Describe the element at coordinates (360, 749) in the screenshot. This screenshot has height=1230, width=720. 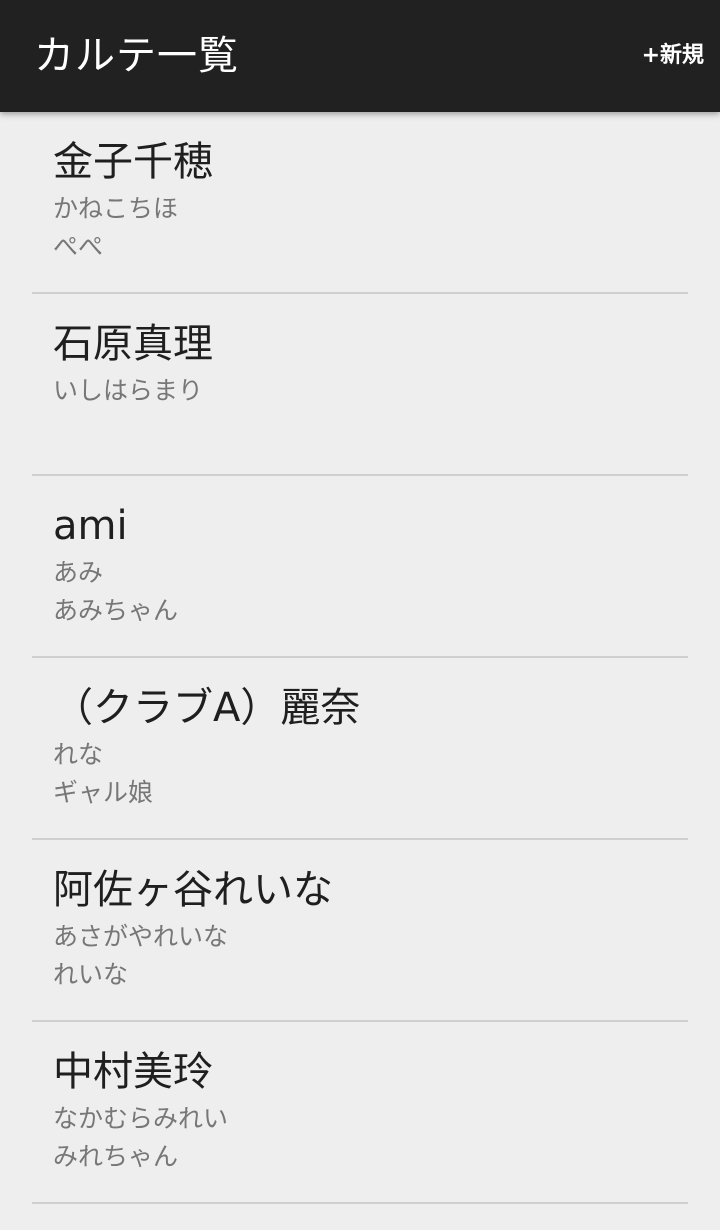
I see `list-item: （クラブA）麗奈 れな ギャル娘` at that location.